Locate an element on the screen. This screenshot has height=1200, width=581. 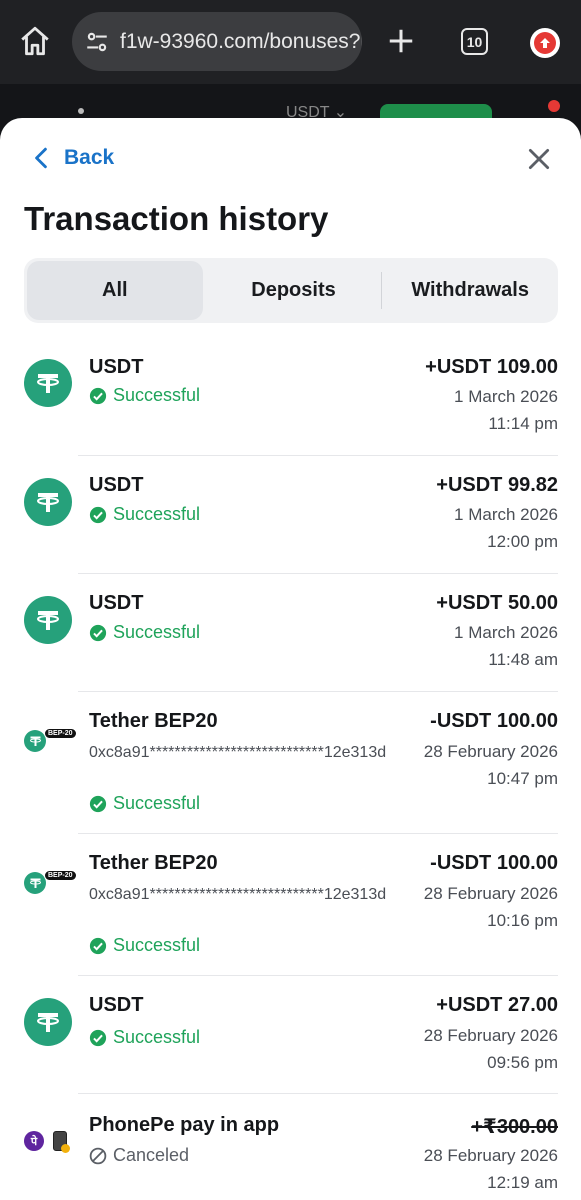
transaction-amount: +USDT 99.82 is located at coordinates (497, 485).